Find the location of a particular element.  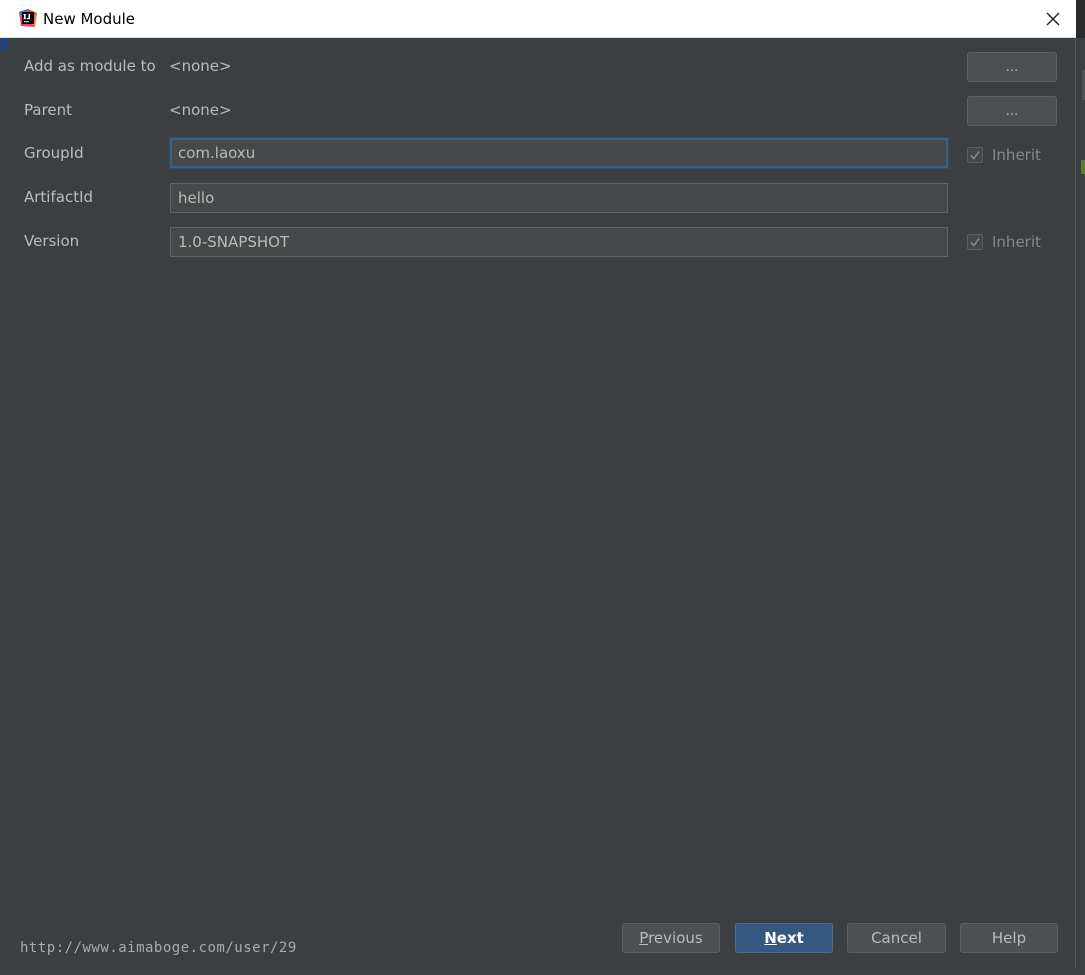

close-button is located at coordinates (1053, 19).